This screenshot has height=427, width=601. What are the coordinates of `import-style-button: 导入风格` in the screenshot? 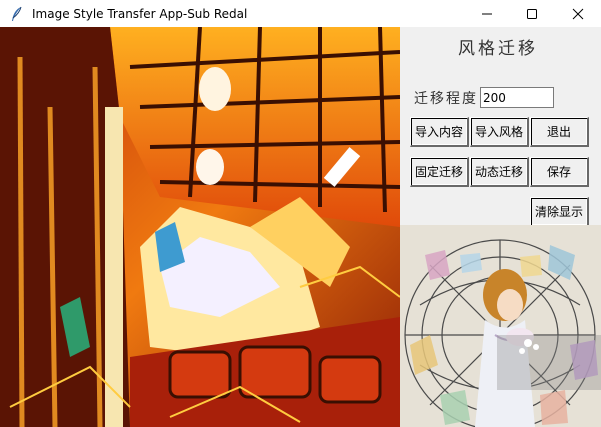 It's located at (499, 132).